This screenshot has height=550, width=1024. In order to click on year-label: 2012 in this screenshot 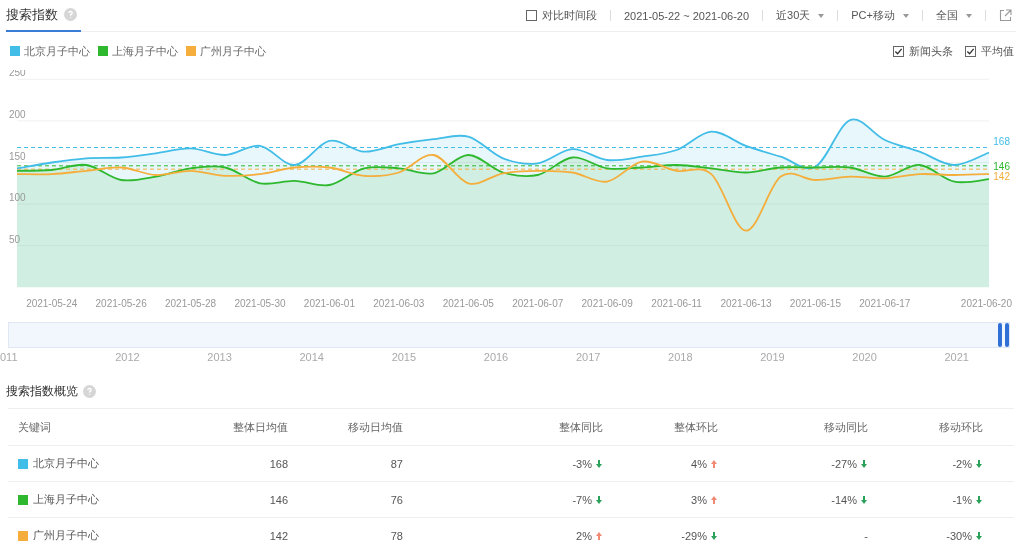, I will do `click(127, 358)`.